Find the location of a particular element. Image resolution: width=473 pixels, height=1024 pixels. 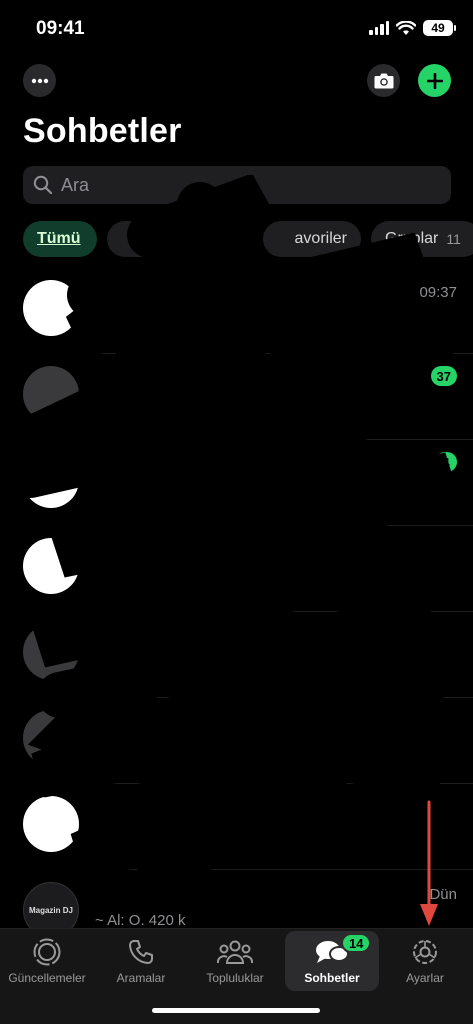

chat-row: 37 is located at coordinates (236, 397).